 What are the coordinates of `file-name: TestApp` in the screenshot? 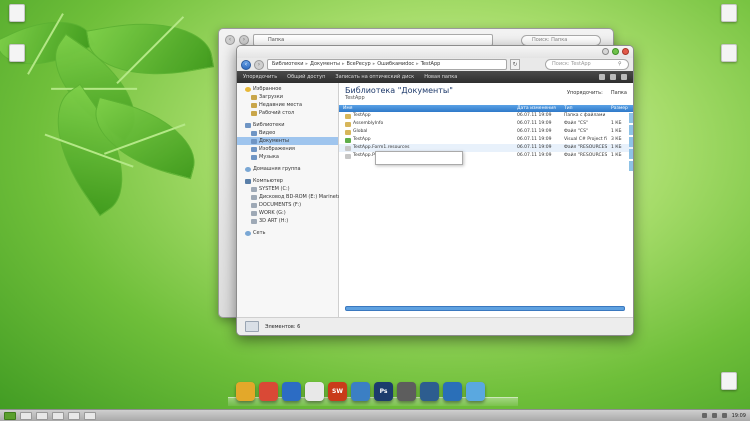 It's located at (362, 115).